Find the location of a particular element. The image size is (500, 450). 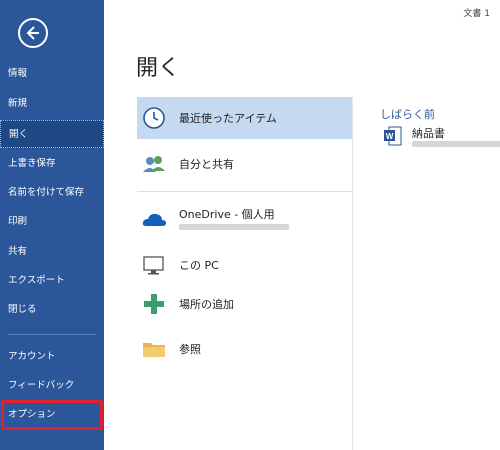

onedrive-account-redacted is located at coordinates (234, 227).